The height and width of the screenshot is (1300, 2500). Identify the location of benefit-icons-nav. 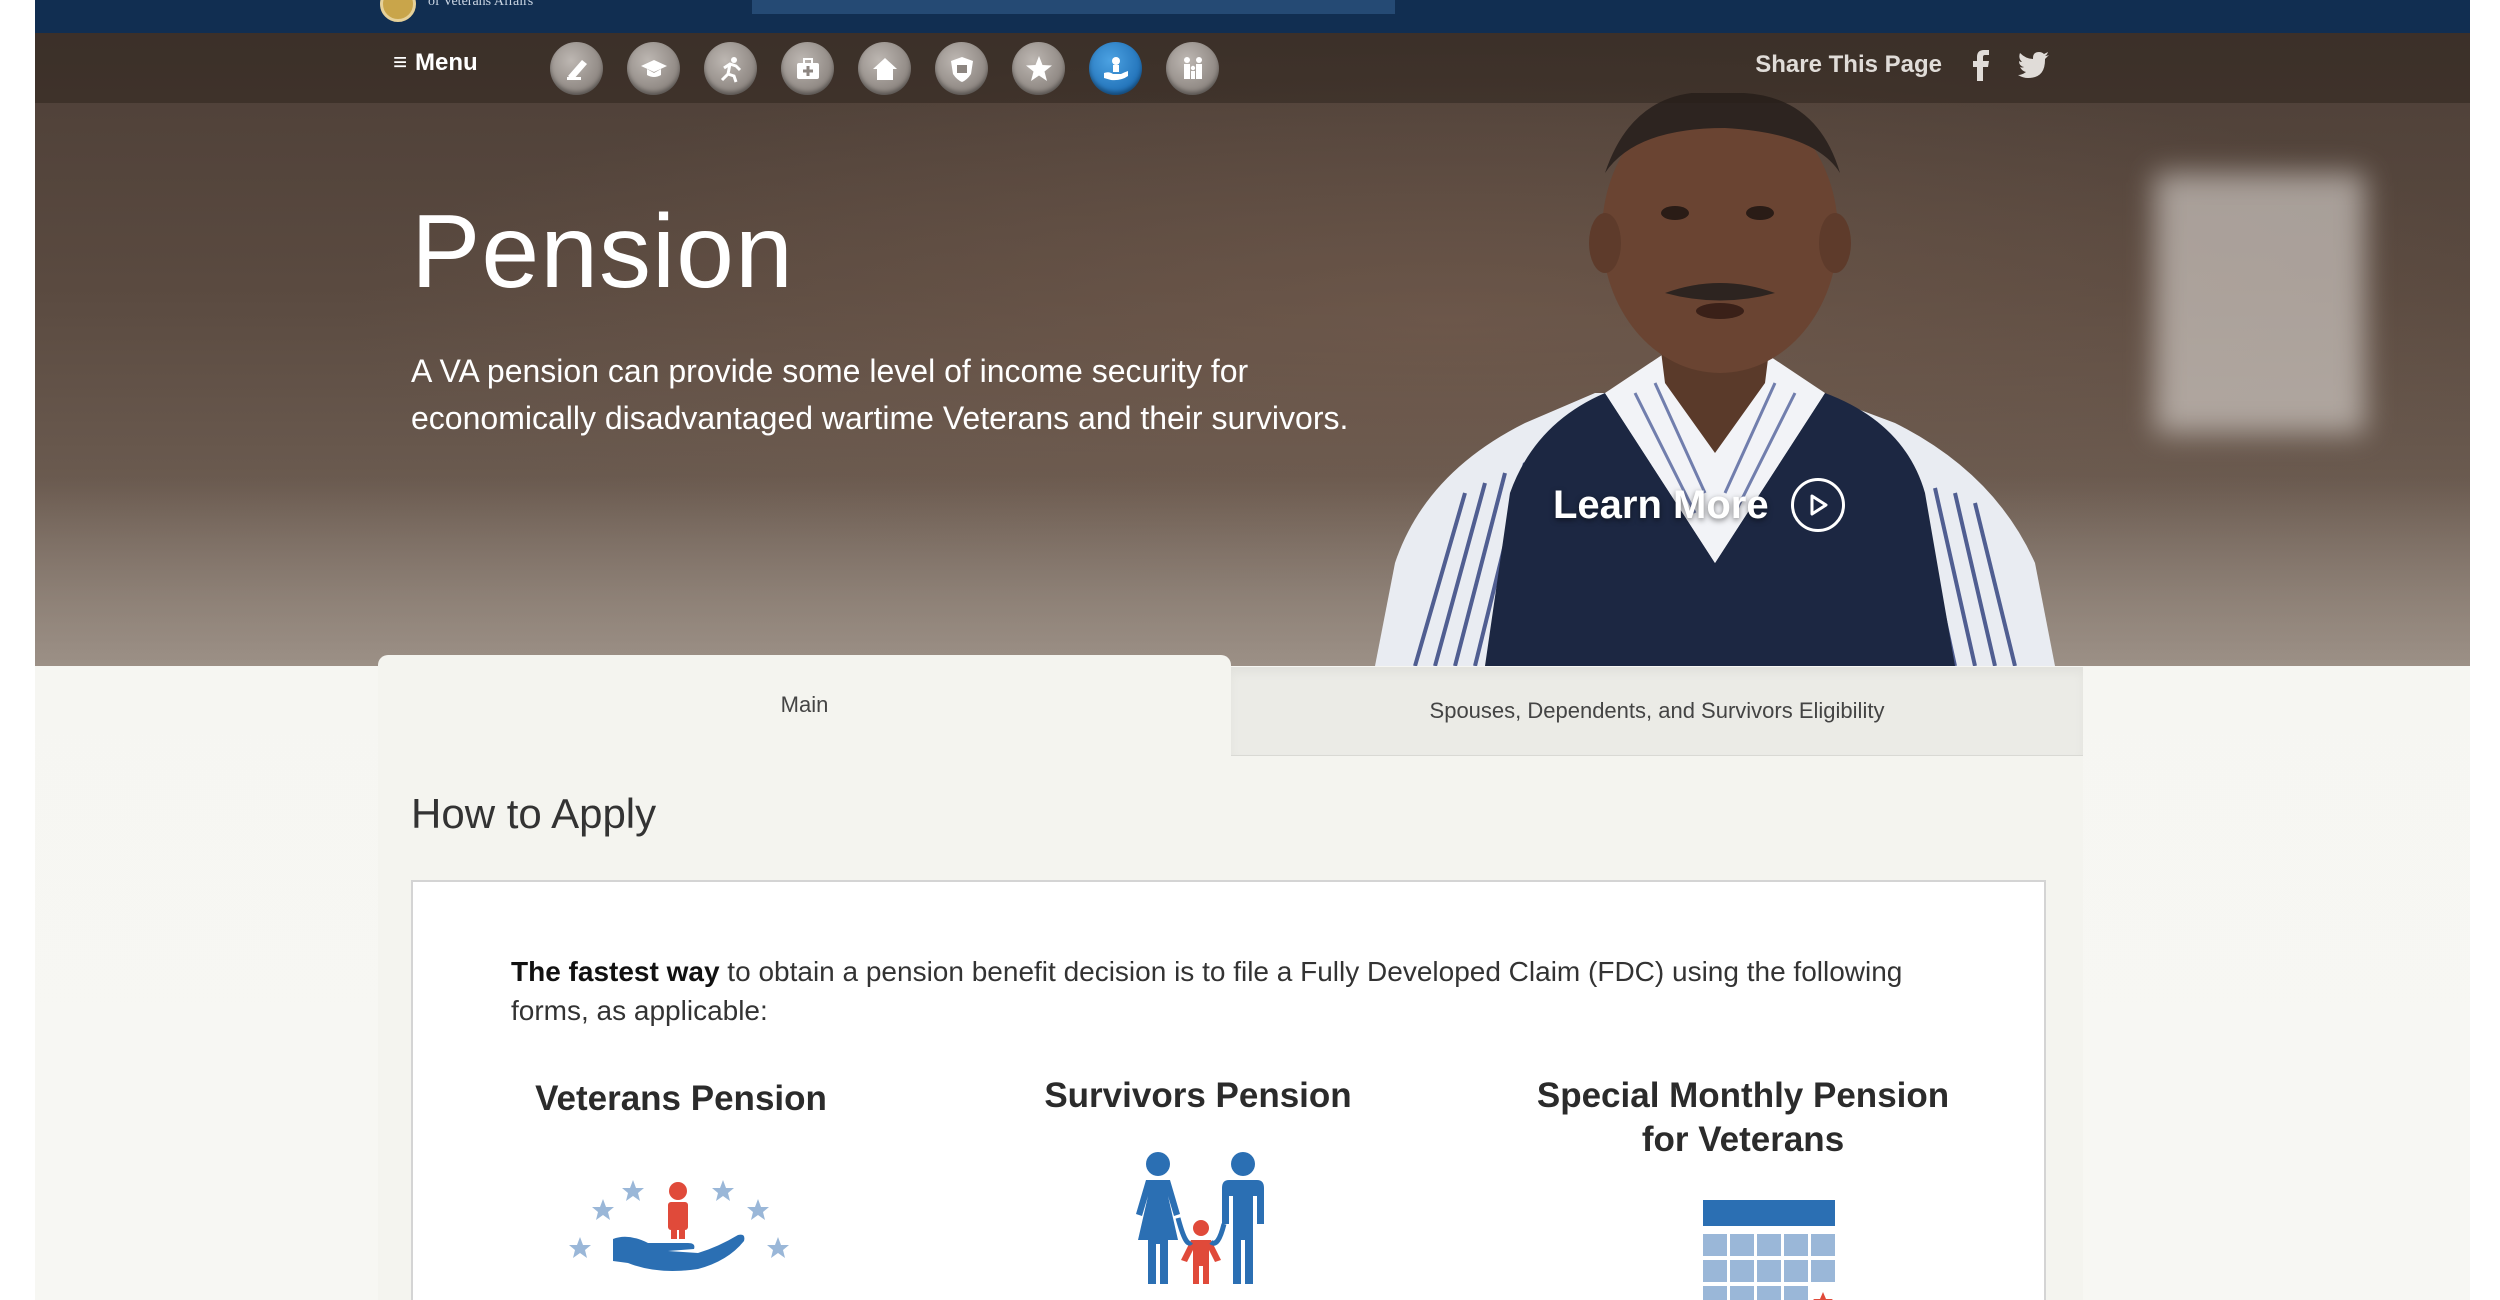
(884, 68).